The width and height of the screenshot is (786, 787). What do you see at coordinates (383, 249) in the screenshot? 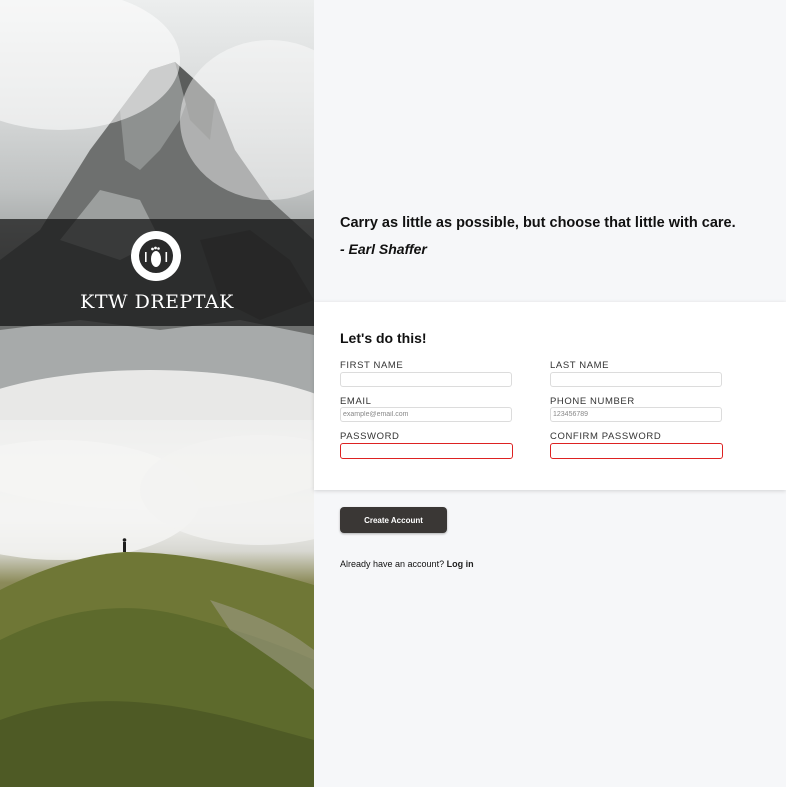
I see `quote-author: - Earl Shaffer` at bounding box center [383, 249].